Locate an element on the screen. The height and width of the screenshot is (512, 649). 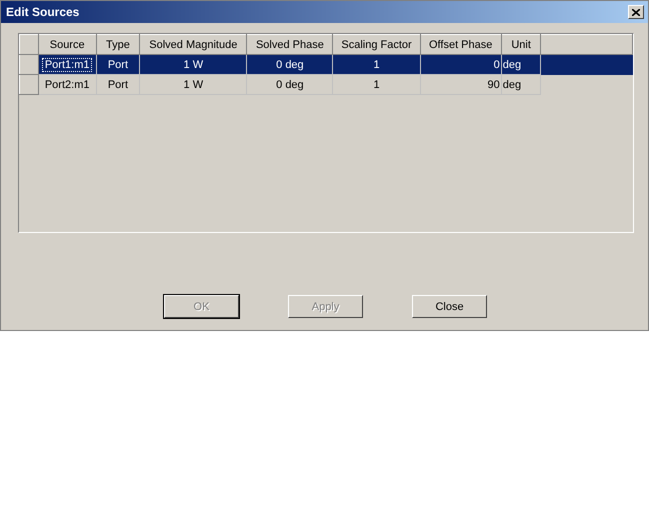
close-icon is located at coordinates (636, 12).